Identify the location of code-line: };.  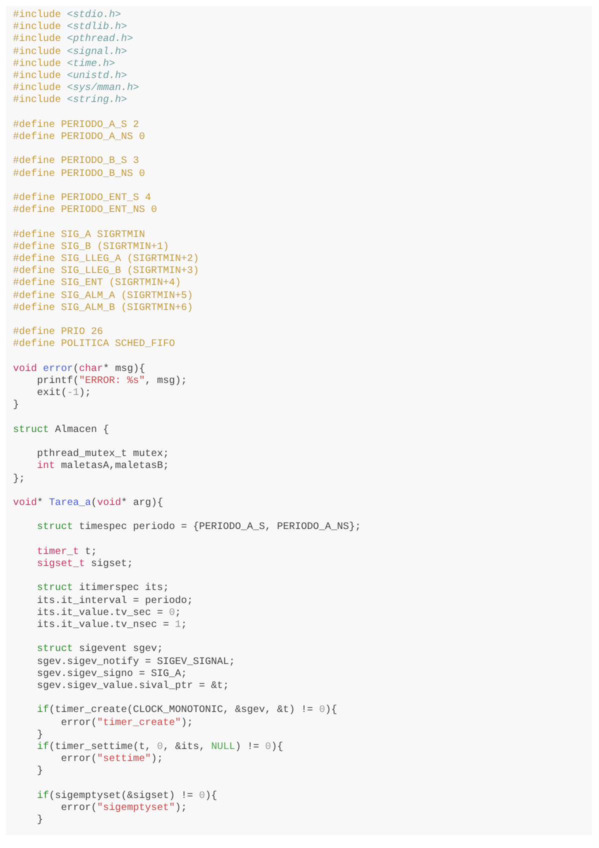
(19, 480).